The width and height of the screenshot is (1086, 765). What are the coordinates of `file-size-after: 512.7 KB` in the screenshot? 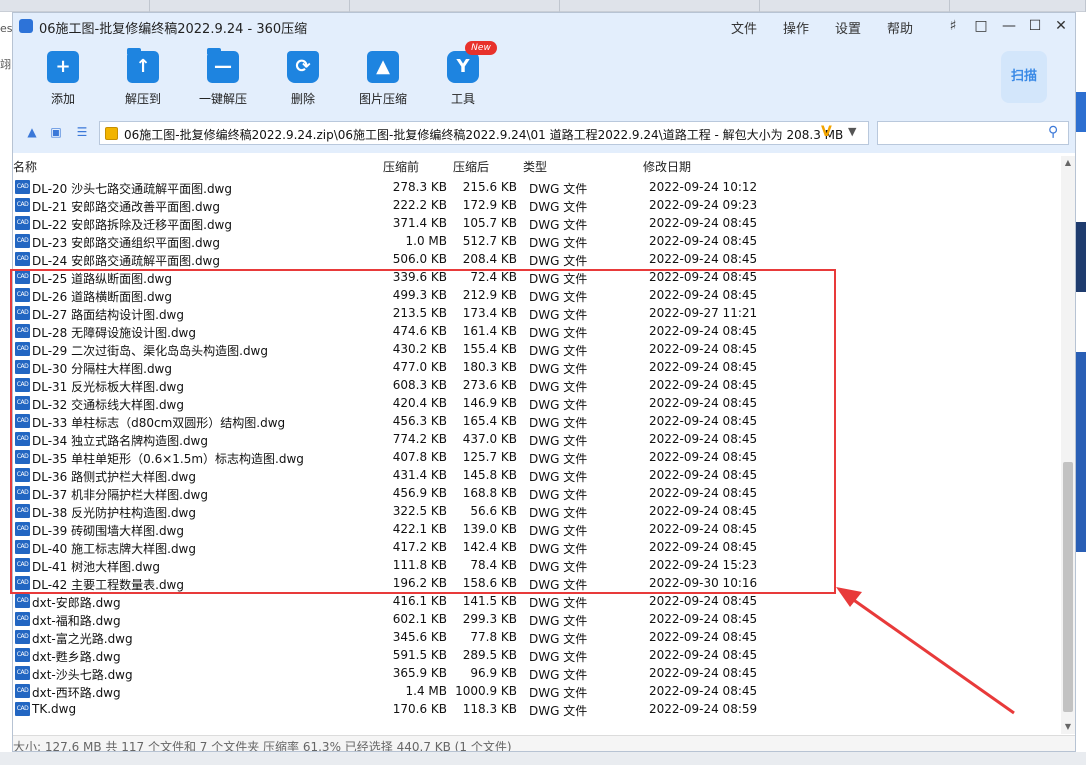 It's located at (489, 241).